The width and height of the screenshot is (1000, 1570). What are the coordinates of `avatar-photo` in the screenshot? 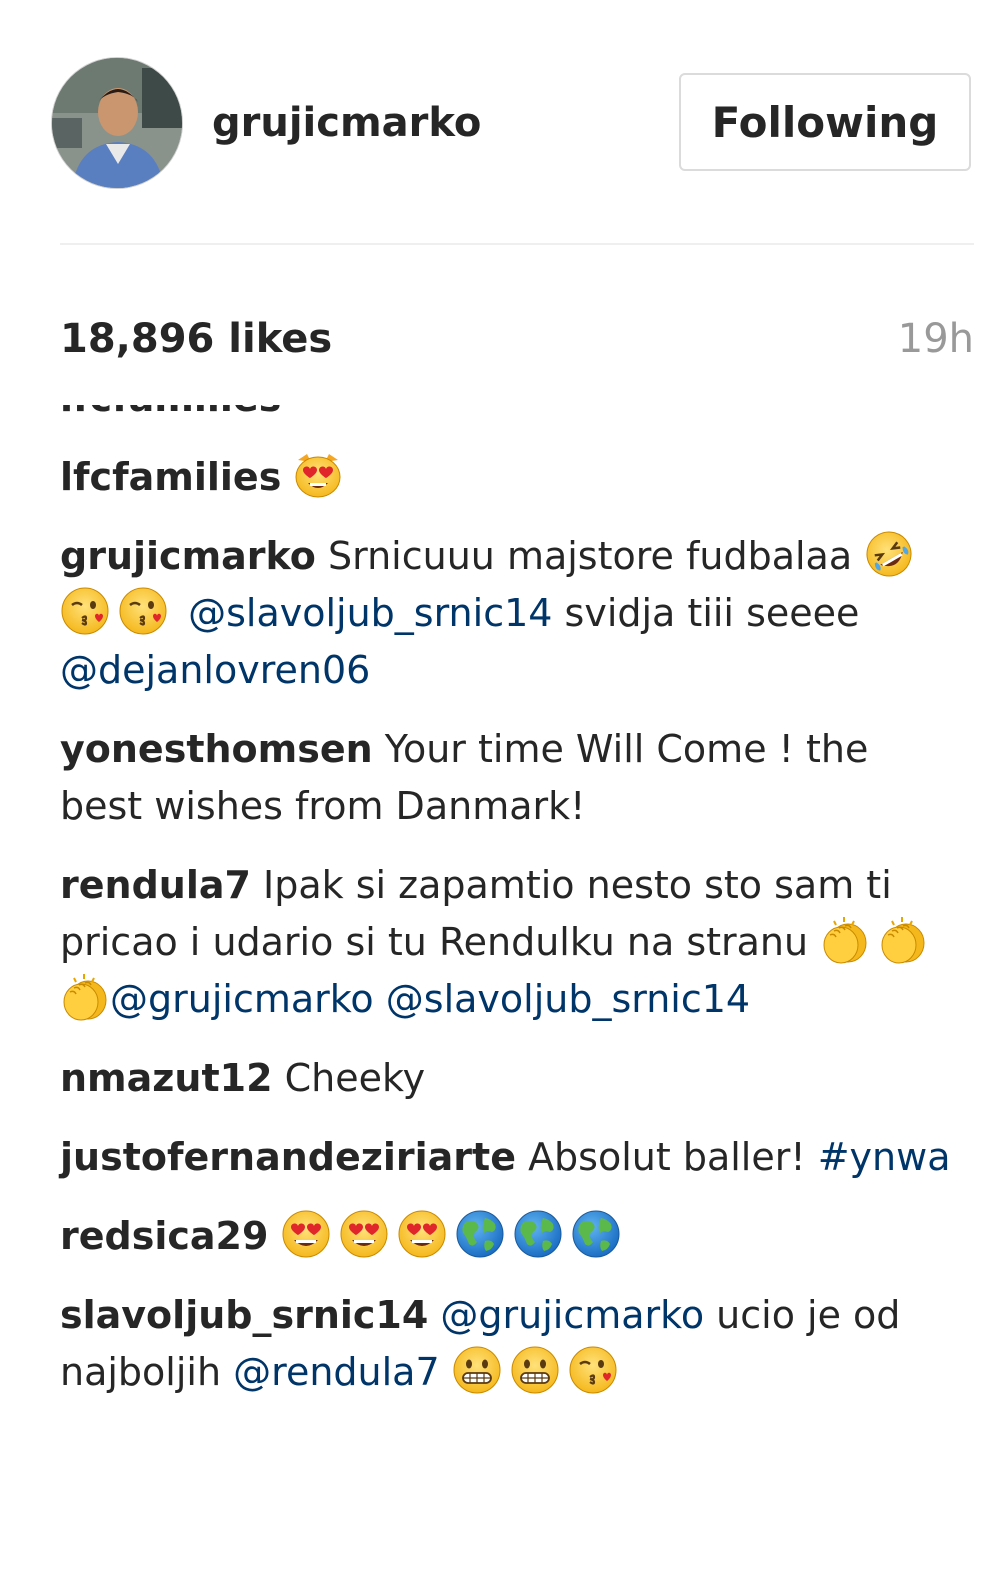 It's located at (117, 123).